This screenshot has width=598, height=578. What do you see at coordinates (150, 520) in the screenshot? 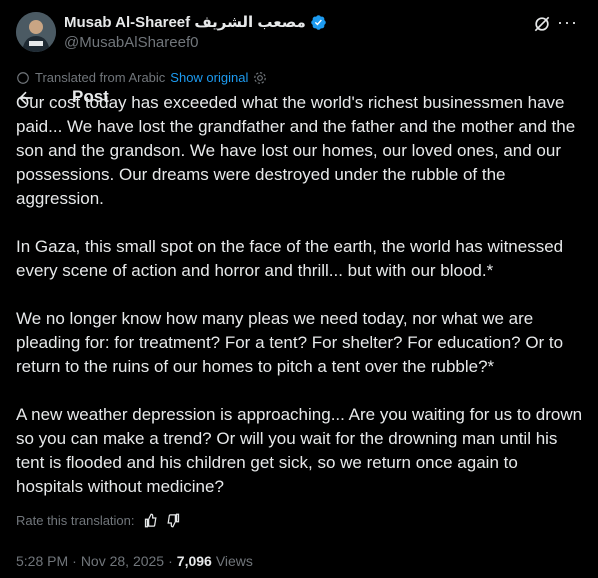
I see `thumbs-up-icon` at bounding box center [150, 520].